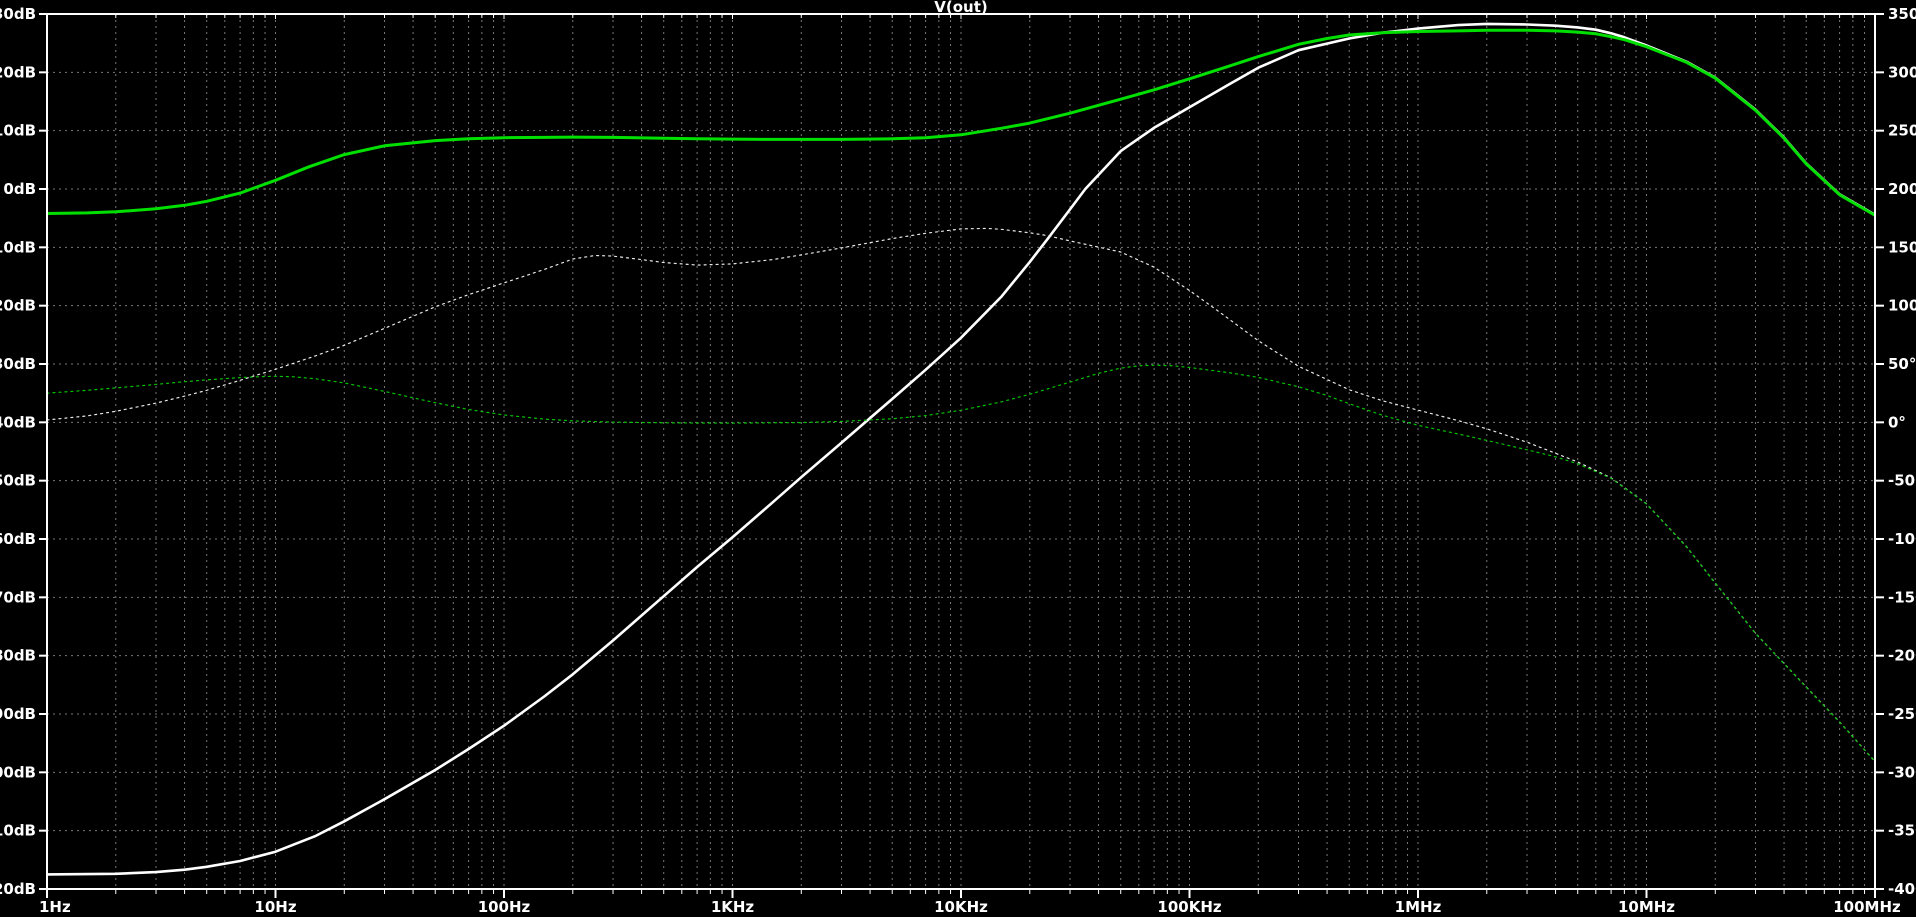 The width and height of the screenshot is (1916, 917). Describe the element at coordinates (1189, 907) in the screenshot. I see `x-tick-label: 100KHz` at that location.